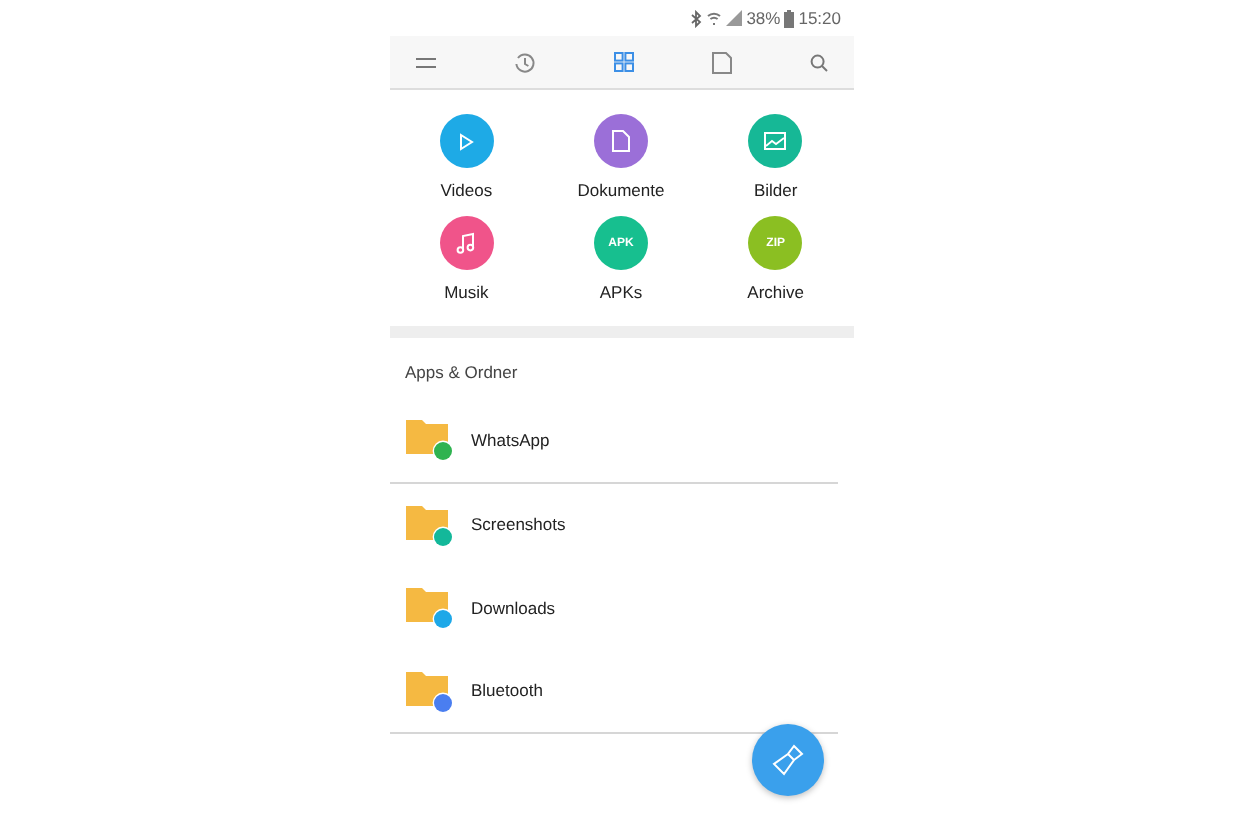  Describe the element at coordinates (775, 190) in the screenshot. I see `category-label: Bilder` at that location.